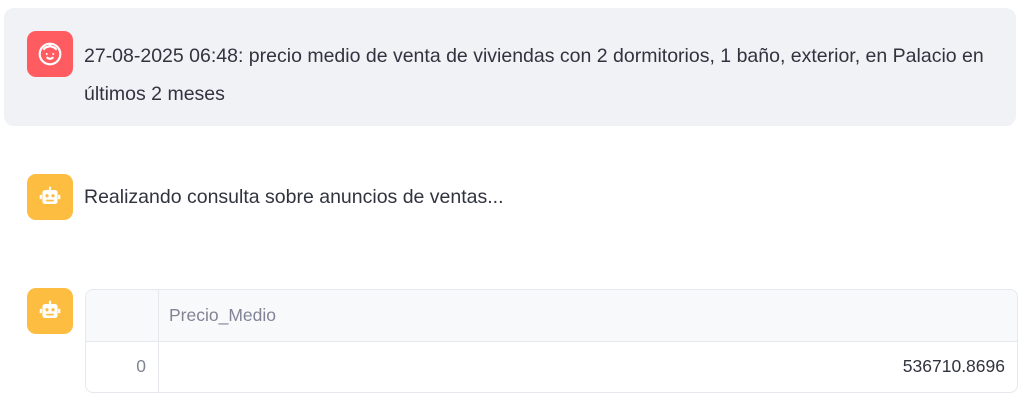 The width and height of the screenshot is (1024, 402). I want to click on user-avatar, so click(50, 54).